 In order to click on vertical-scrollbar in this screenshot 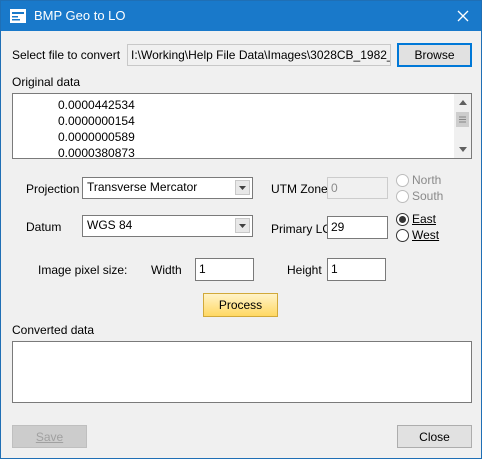, I will do `click(462, 126)`.